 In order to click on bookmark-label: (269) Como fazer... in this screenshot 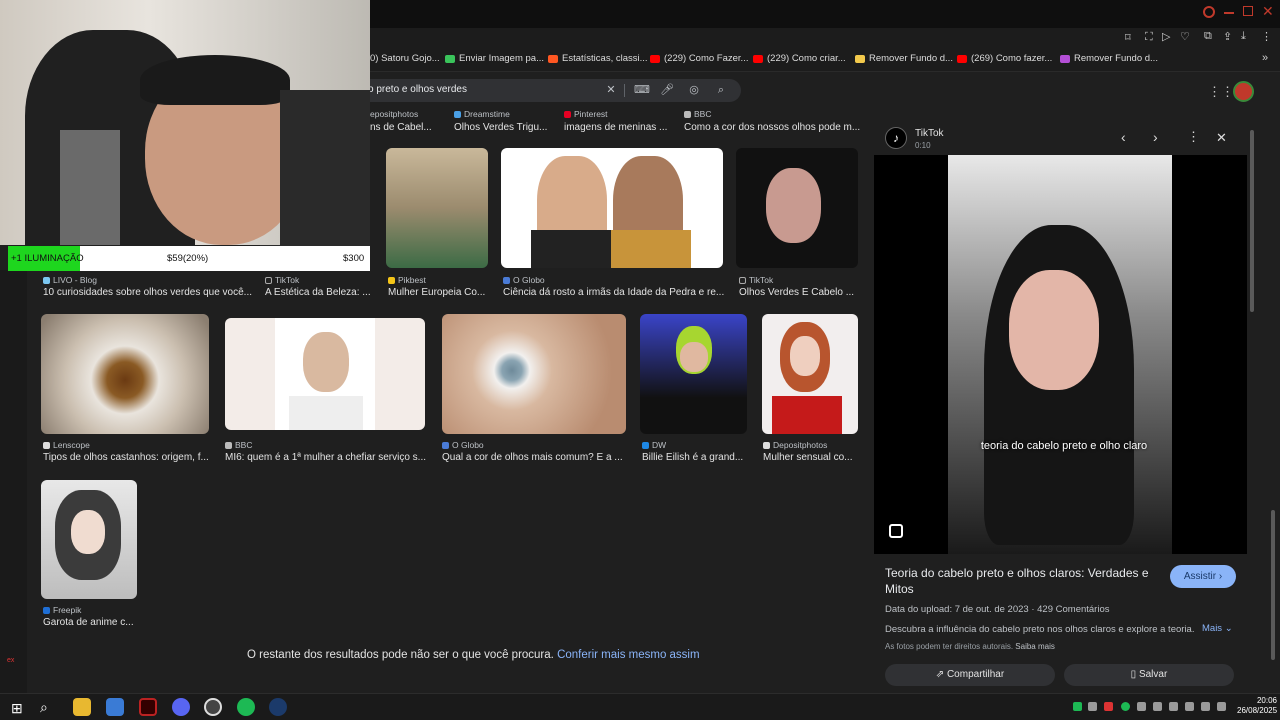, I will do `click(1012, 58)`.